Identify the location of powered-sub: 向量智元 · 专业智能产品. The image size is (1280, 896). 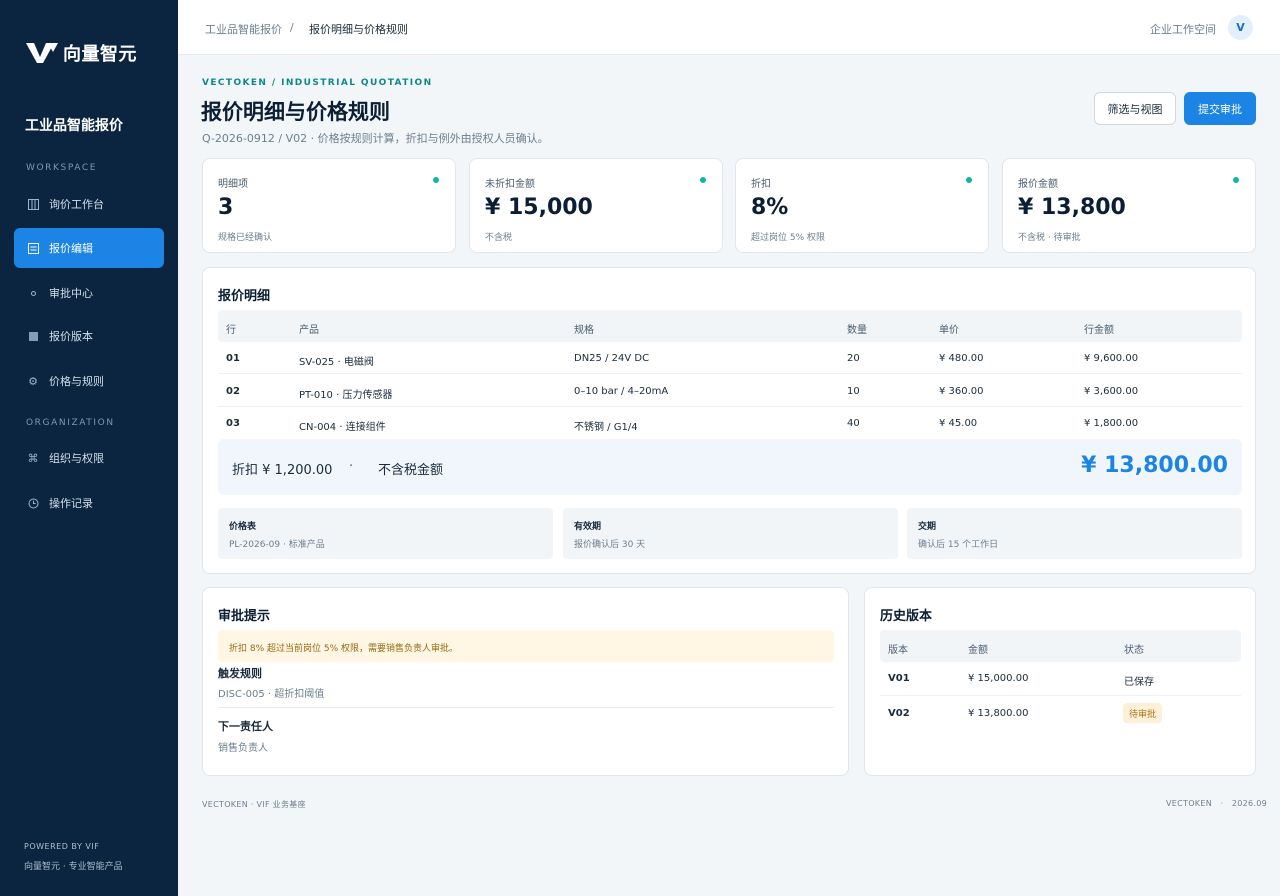
(73, 867).